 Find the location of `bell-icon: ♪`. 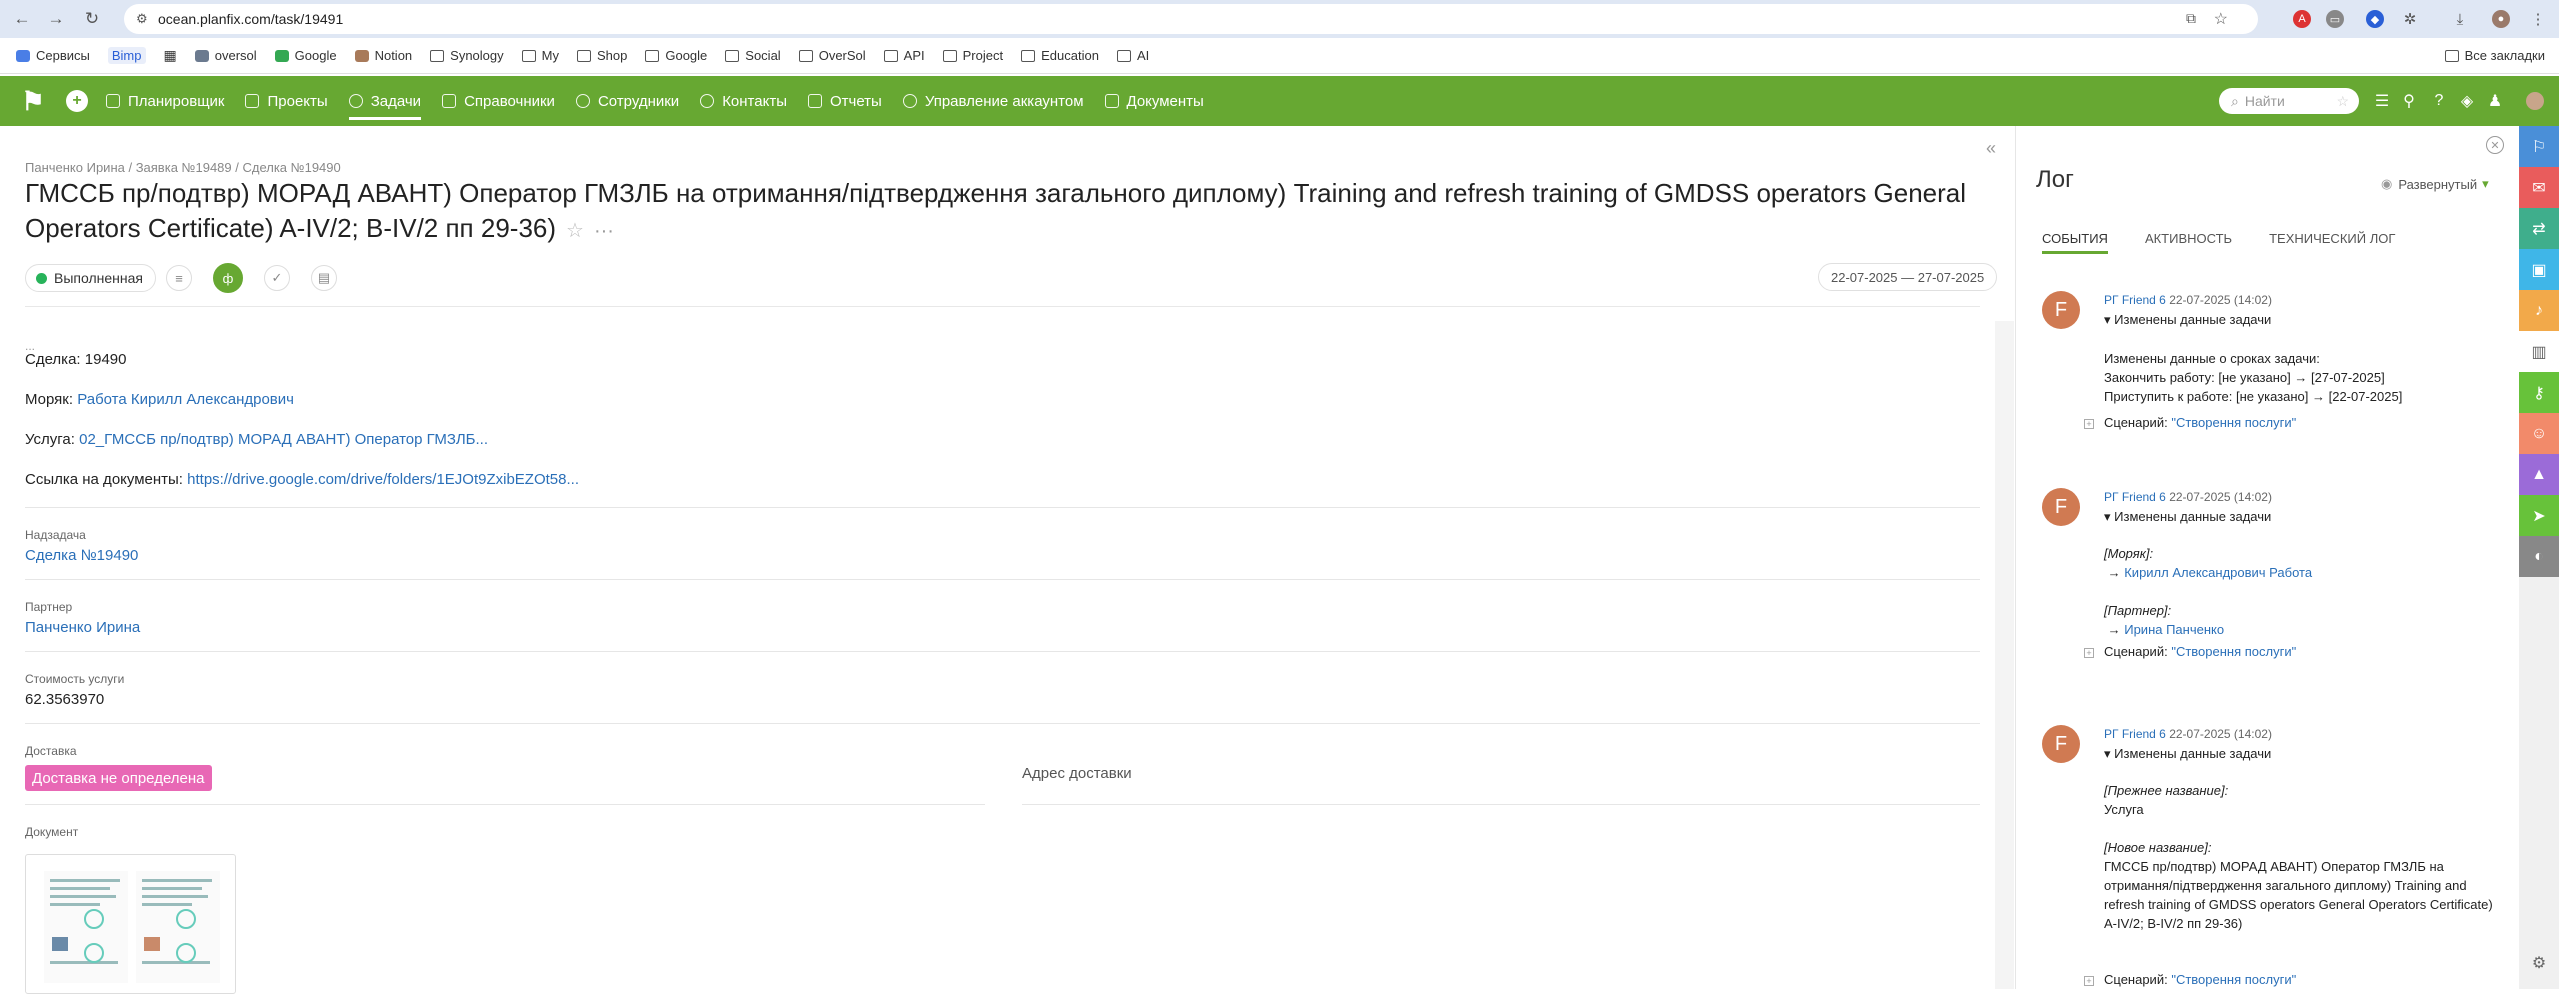

bell-icon: ♪ is located at coordinates (2539, 310).